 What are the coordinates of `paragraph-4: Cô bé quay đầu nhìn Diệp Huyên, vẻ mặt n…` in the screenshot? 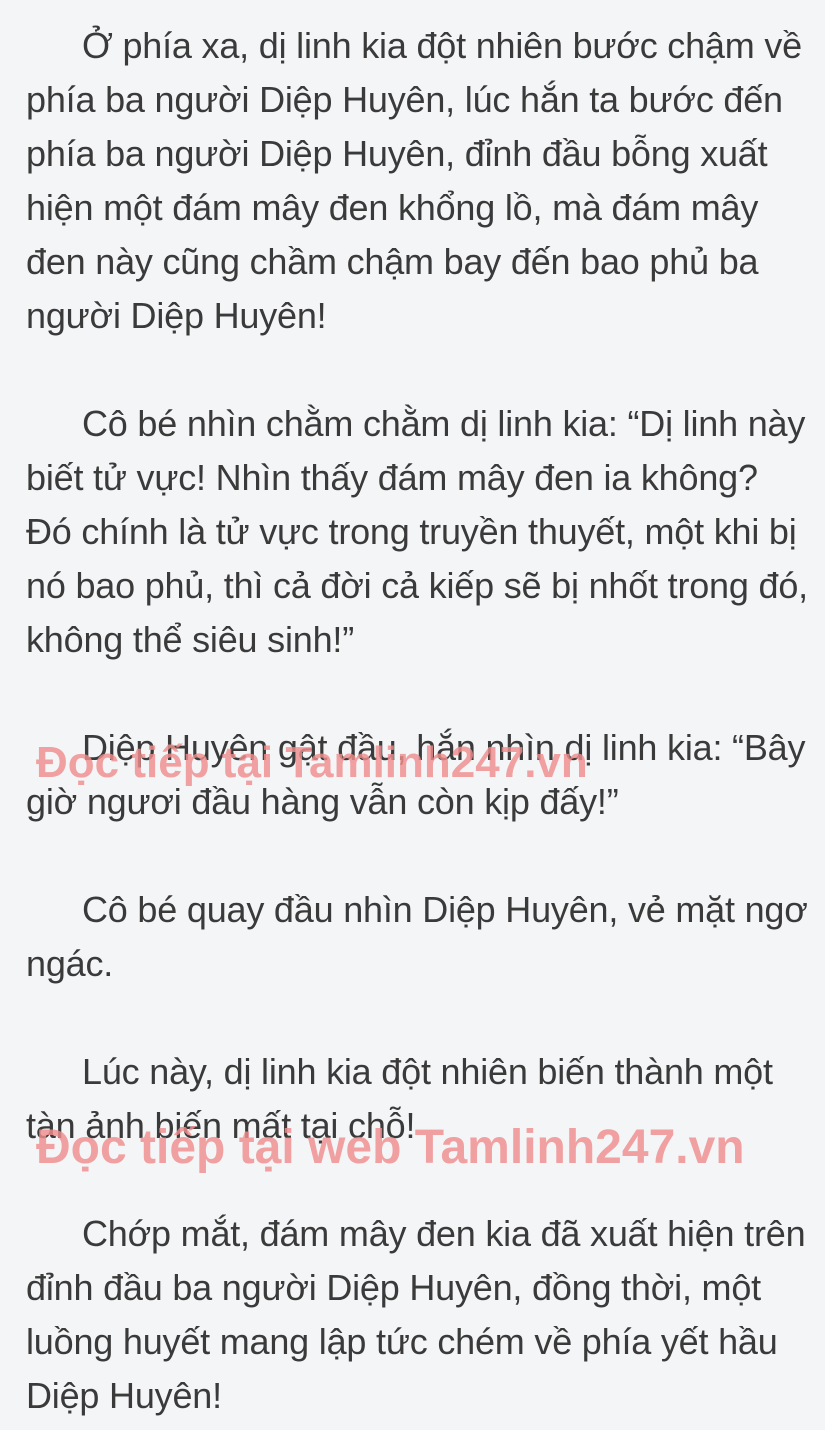 It's located at (417, 936).